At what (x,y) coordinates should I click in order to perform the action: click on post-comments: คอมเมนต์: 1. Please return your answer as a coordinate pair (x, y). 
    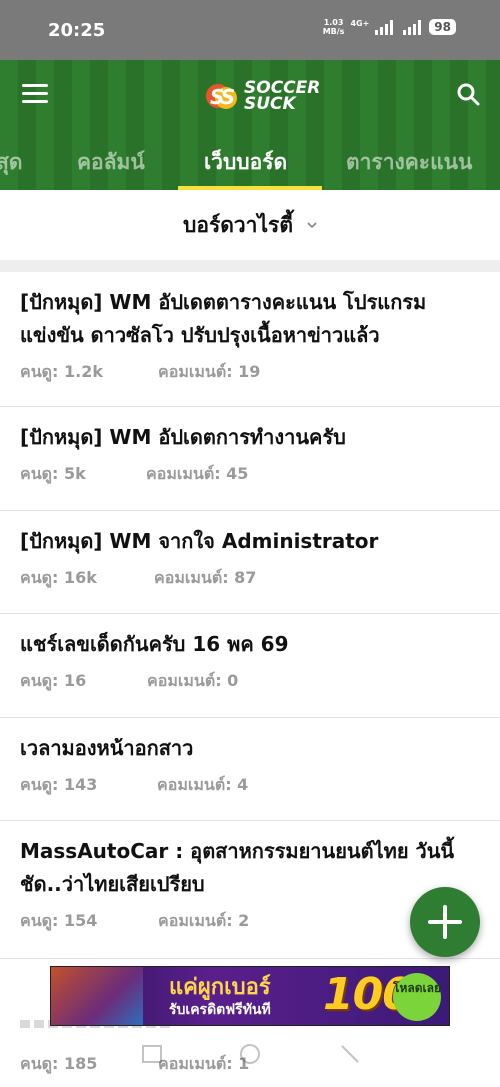
    Looking at the image, I should click on (204, 1063).